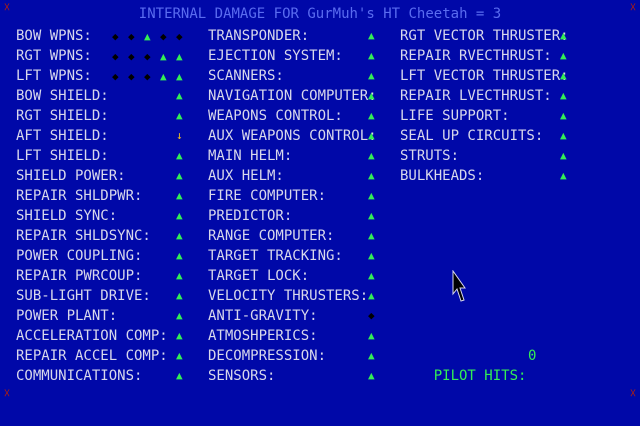  What do you see at coordinates (92, 336) in the screenshot?
I see `system-label: ACCELERATION COMP:` at bounding box center [92, 336].